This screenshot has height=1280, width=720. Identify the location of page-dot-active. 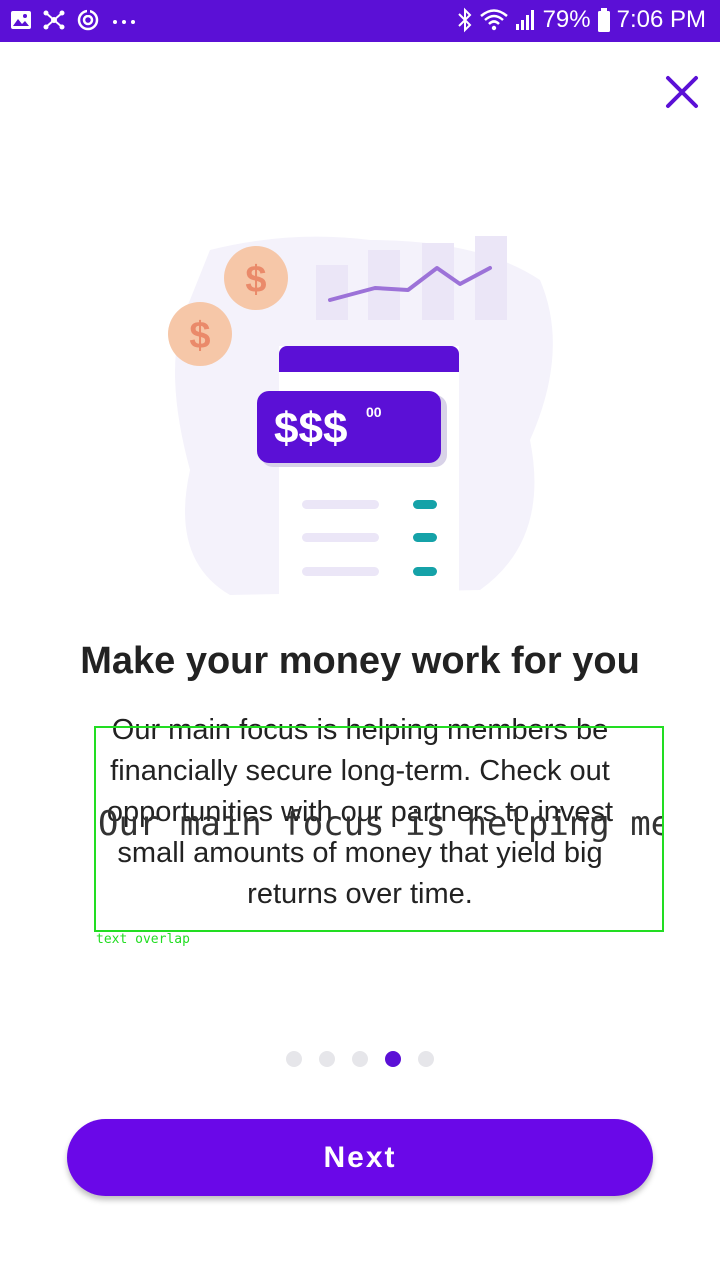
(393, 1059).